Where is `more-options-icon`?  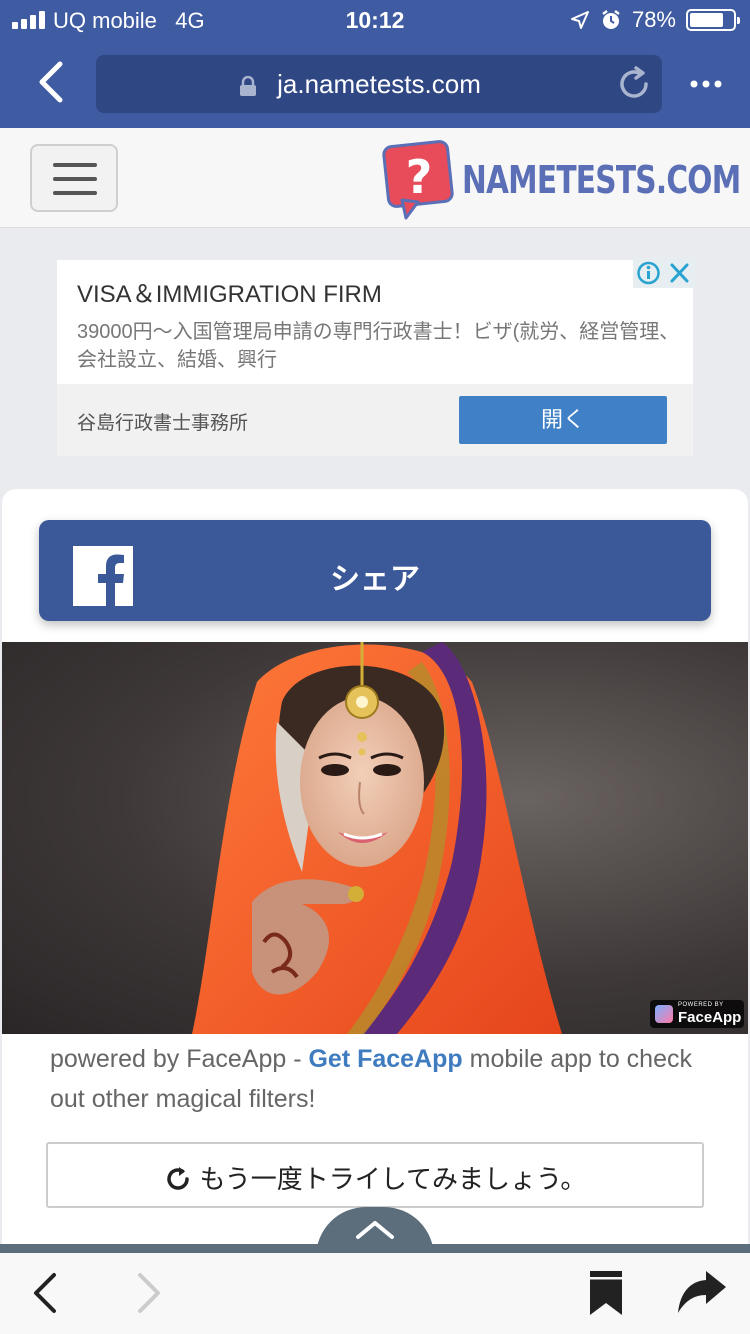
more-options-icon is located at coordinates (708, 84).